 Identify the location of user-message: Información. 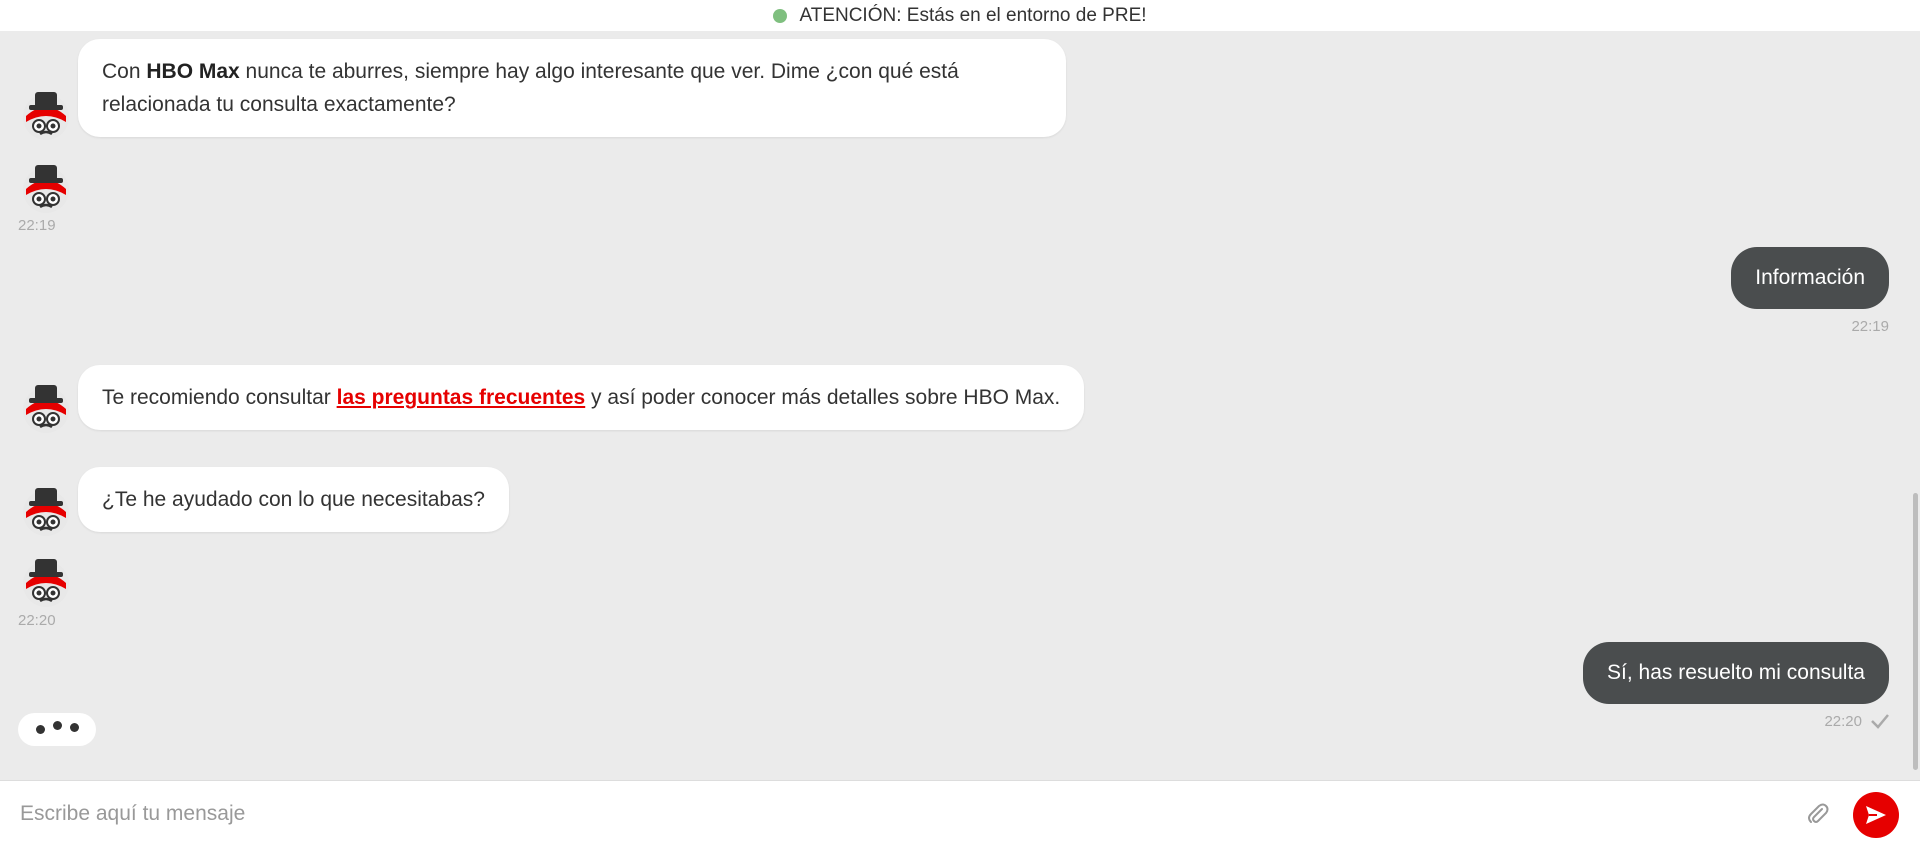
(1810, 278).